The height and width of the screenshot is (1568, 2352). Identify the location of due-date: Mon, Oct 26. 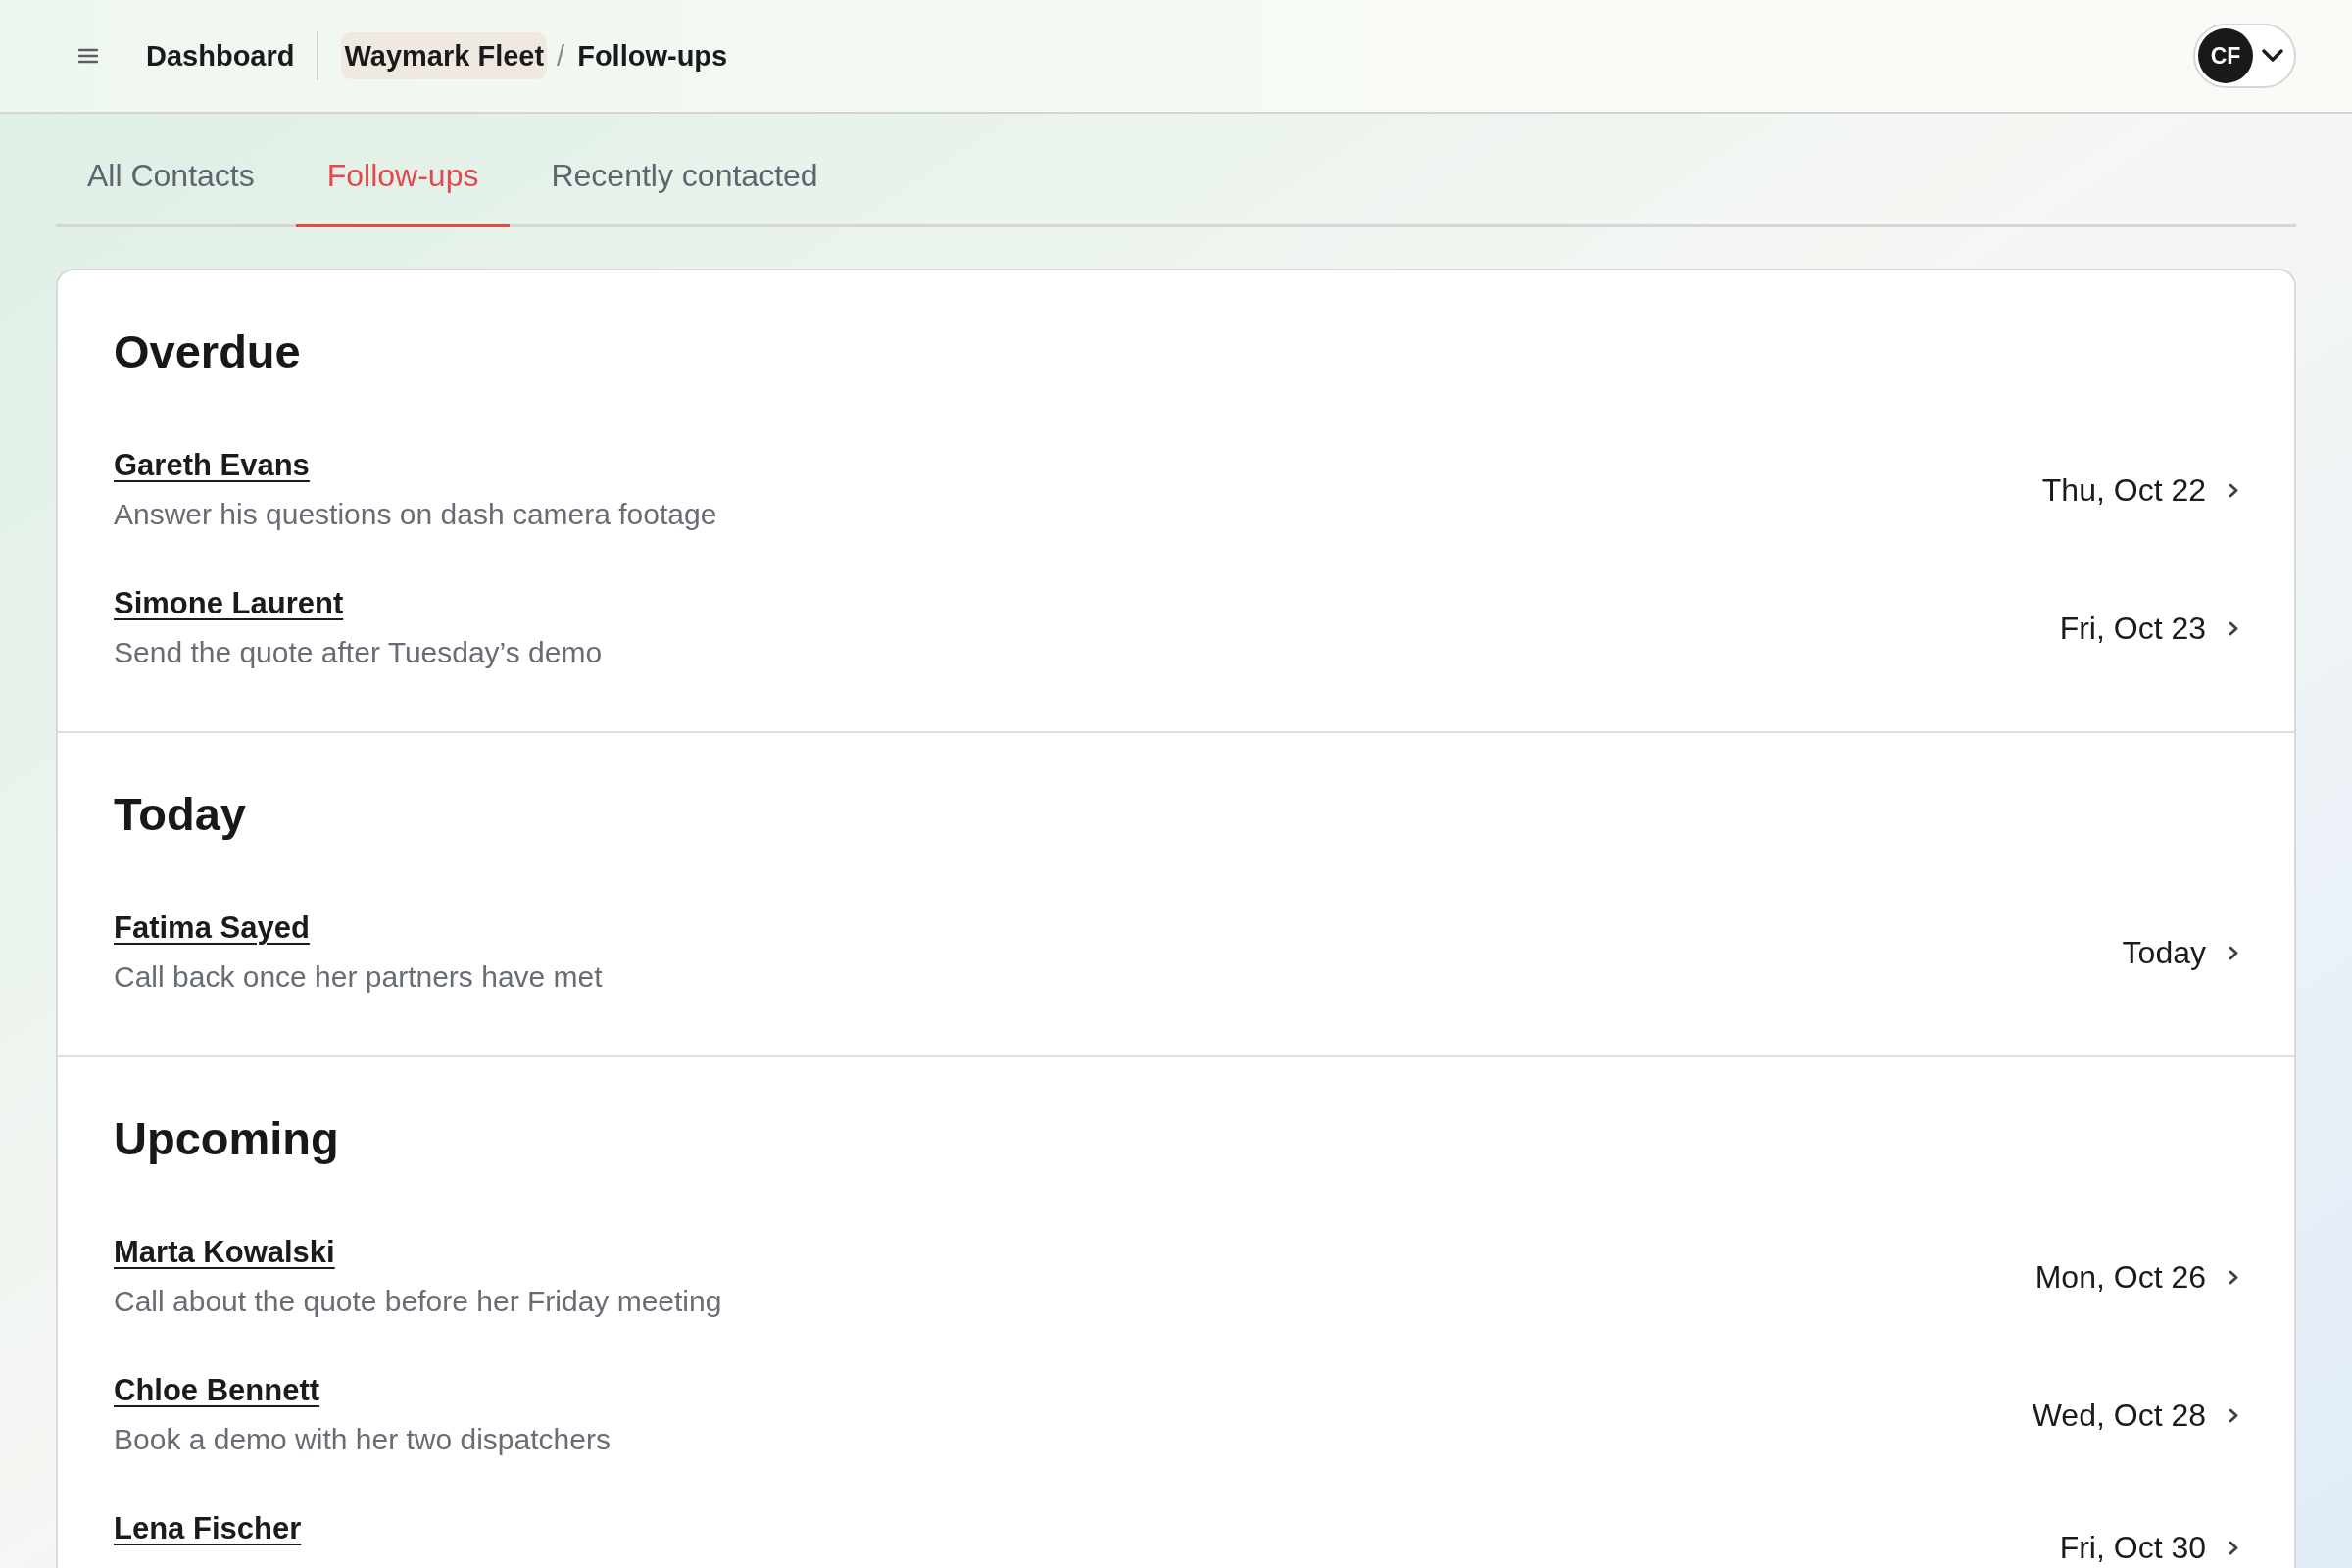
(2120, 1277).